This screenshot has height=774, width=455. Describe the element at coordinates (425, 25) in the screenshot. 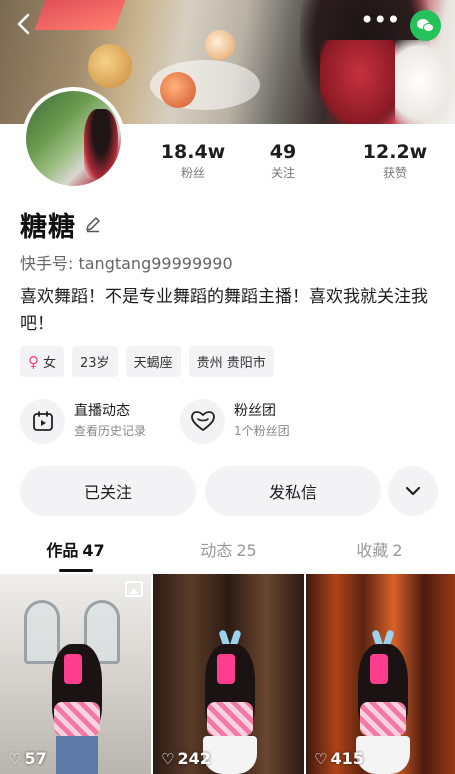

I see `wechat-share-button` at that location.